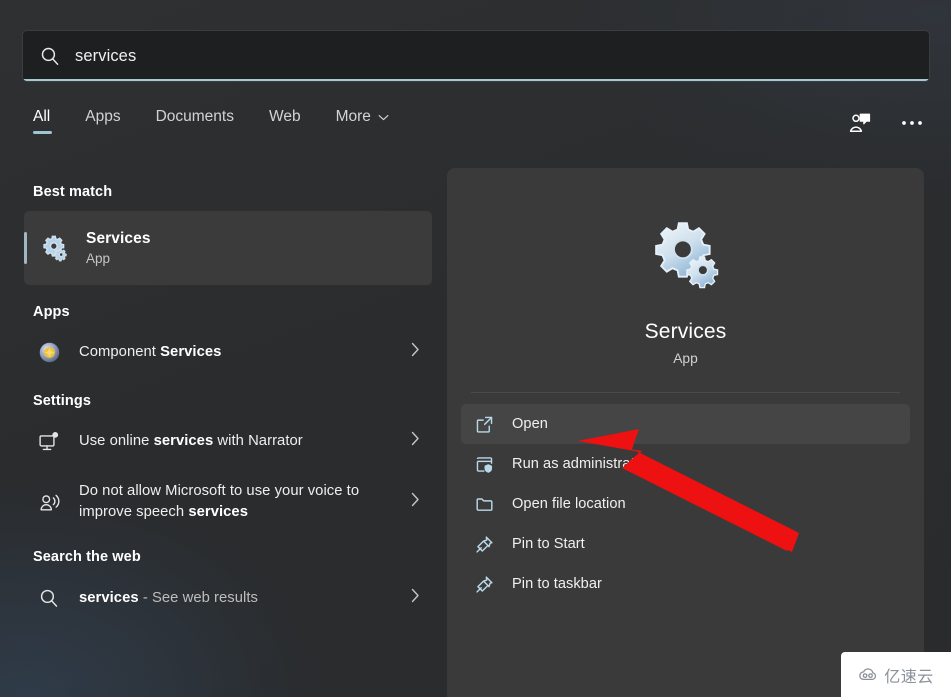 This screenshot has width=951, height=697. Describe the element at coordinates (49, 502) in the screenshot. I see `speech-person-icon` at that location.